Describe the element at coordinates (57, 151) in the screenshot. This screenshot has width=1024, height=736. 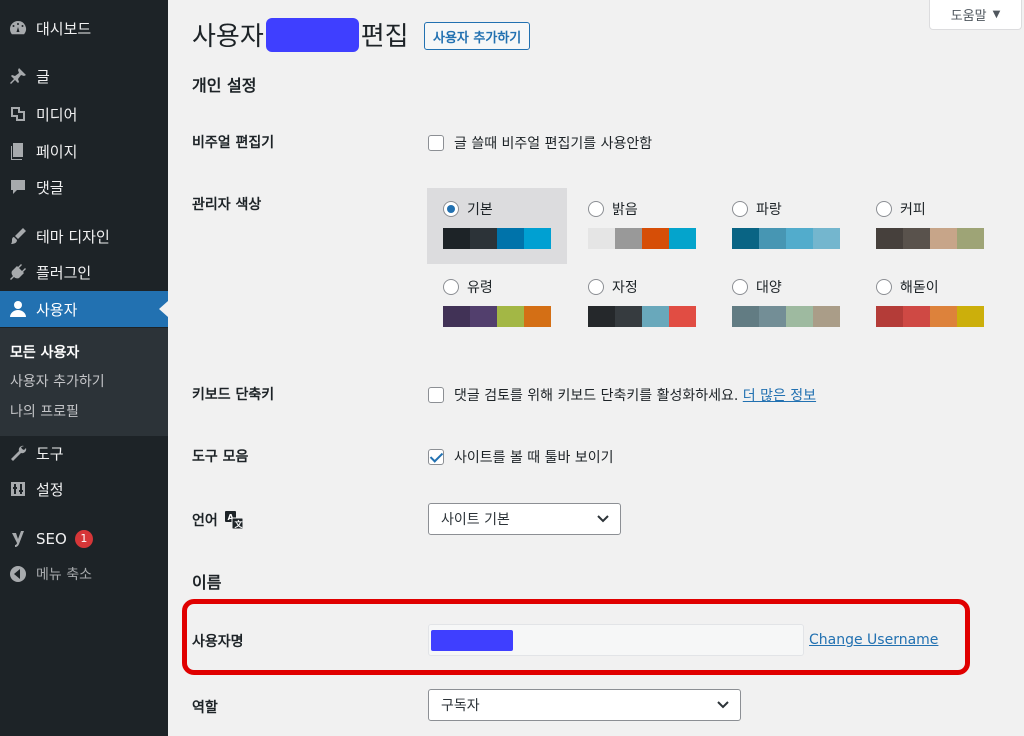
I see `menu-label: 페이지` at that location.